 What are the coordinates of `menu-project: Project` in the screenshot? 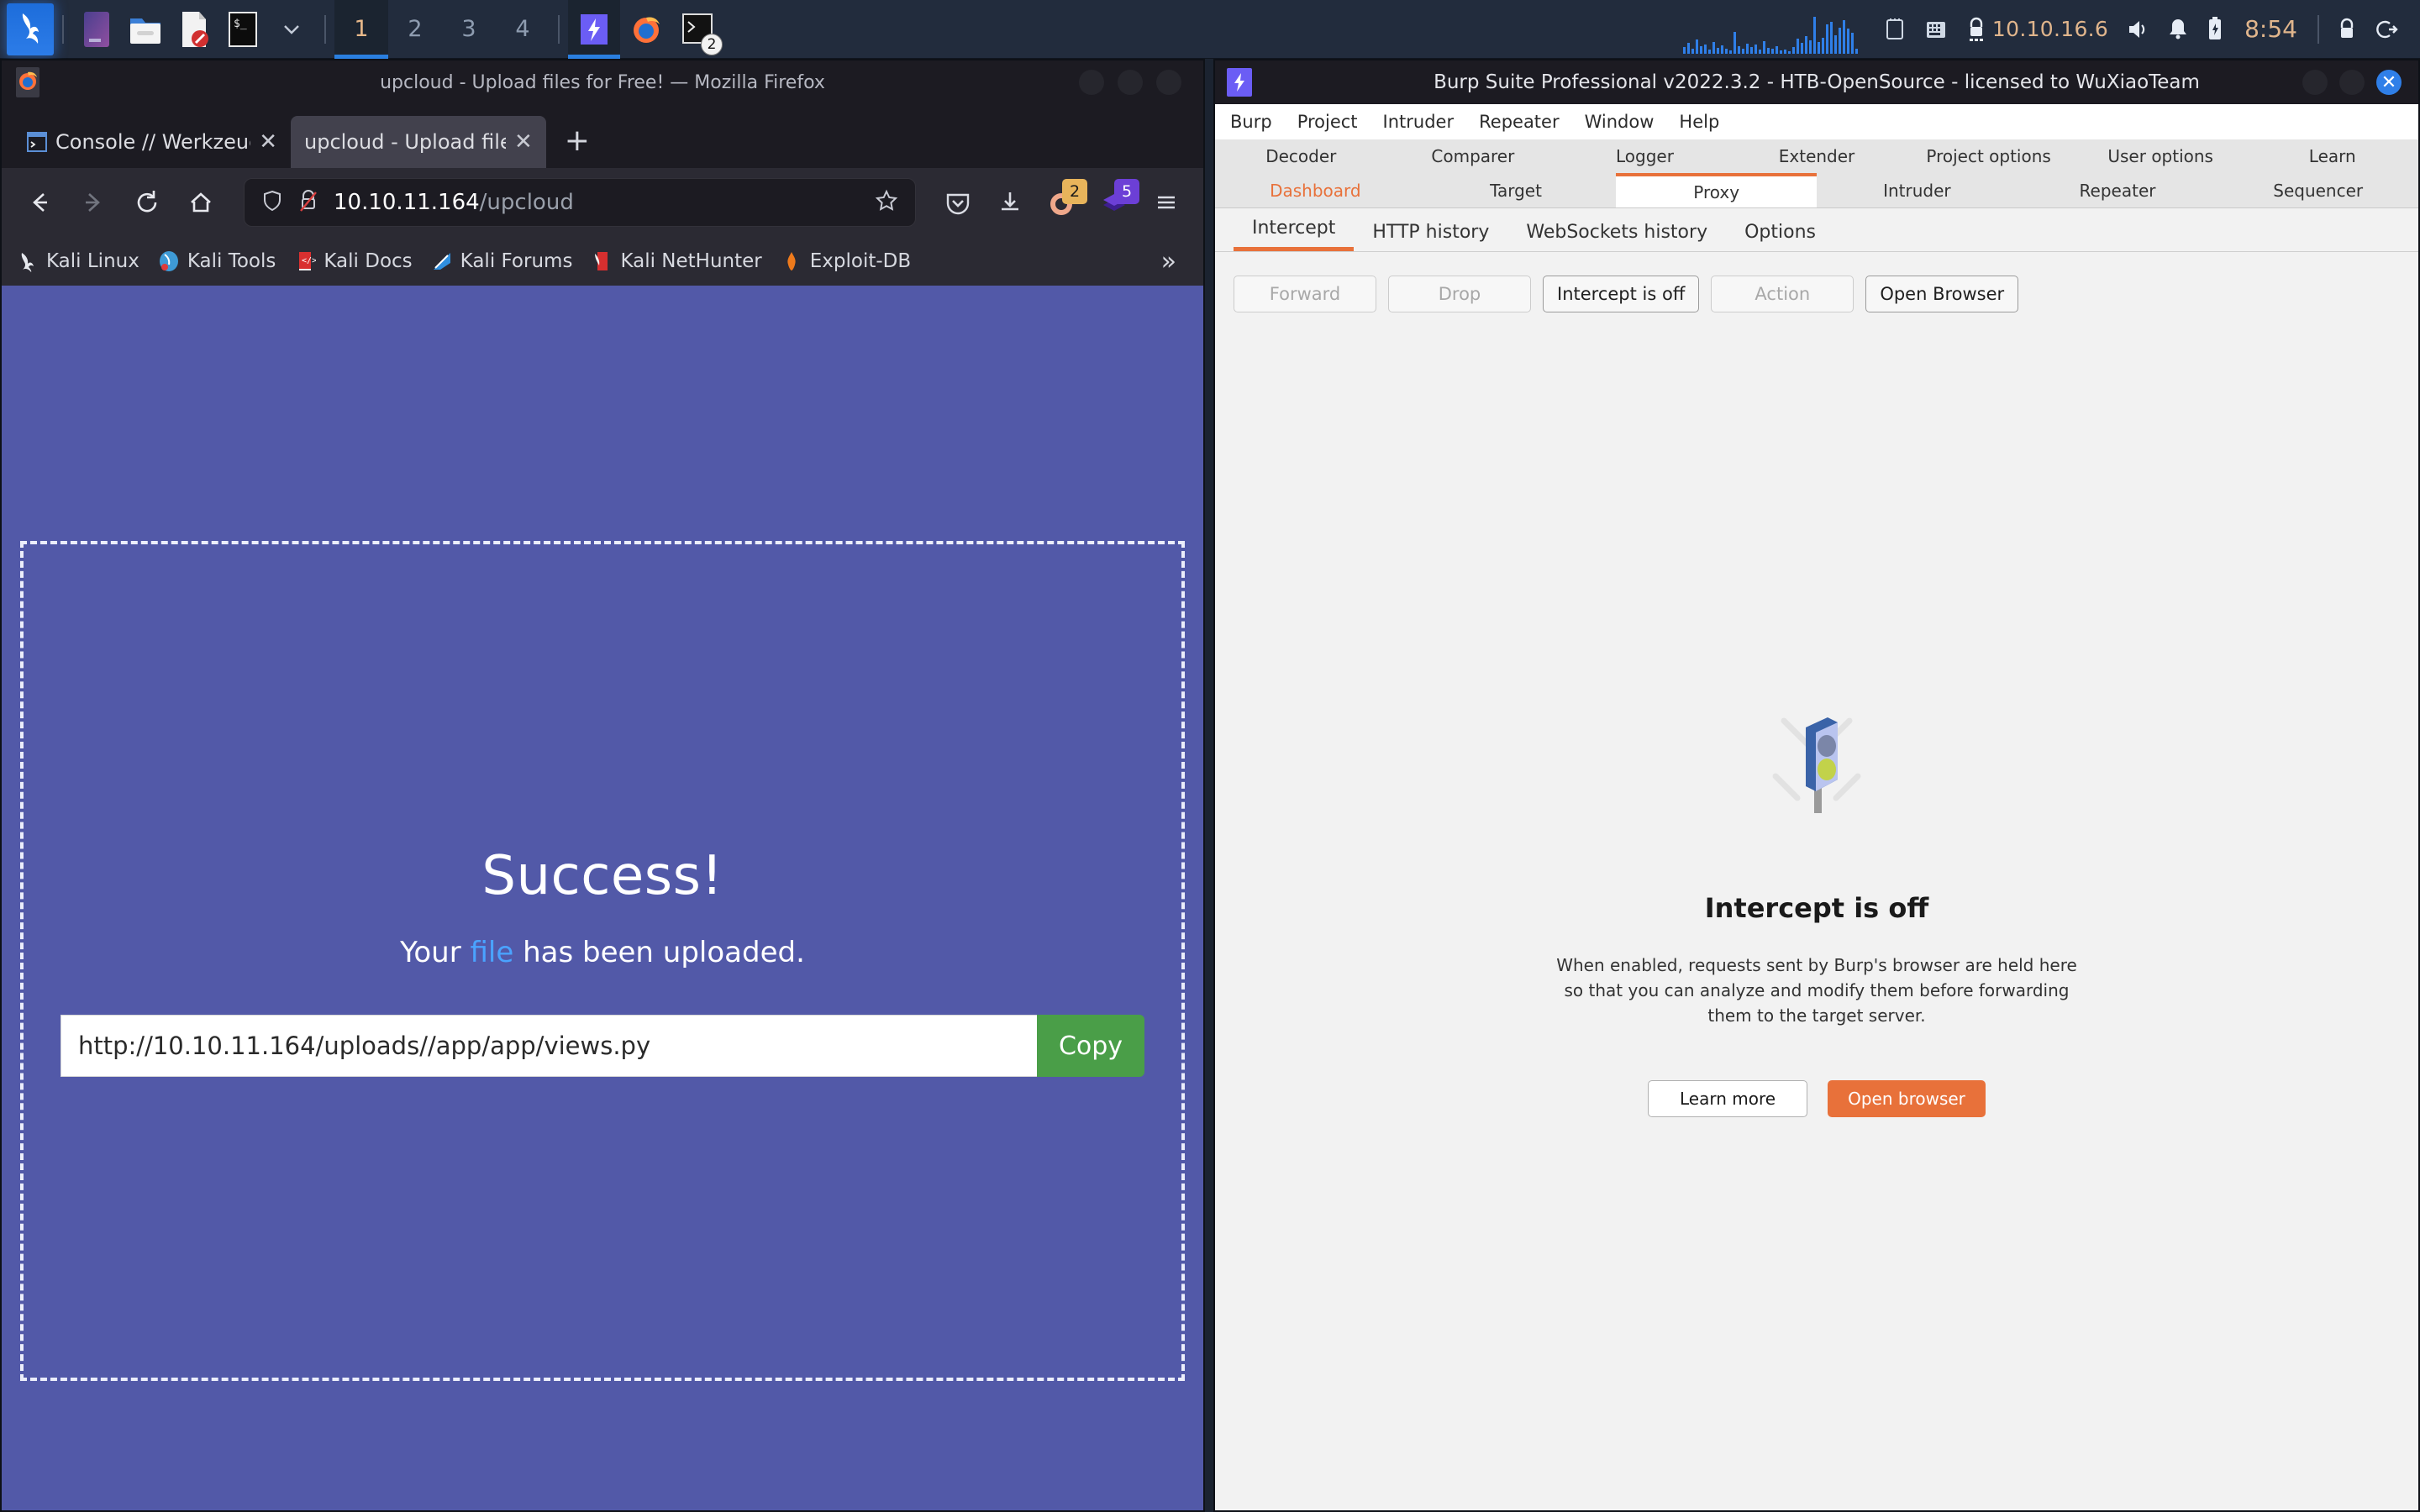 It's located at (1327, 122).